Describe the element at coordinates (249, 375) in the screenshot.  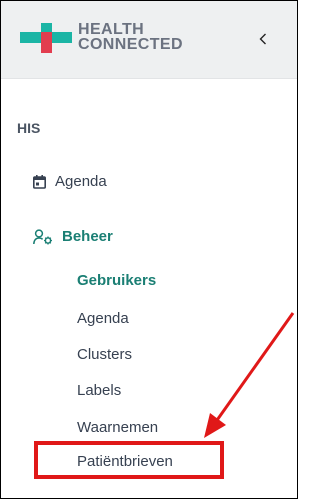
I see `annotation-arrow` at that location.